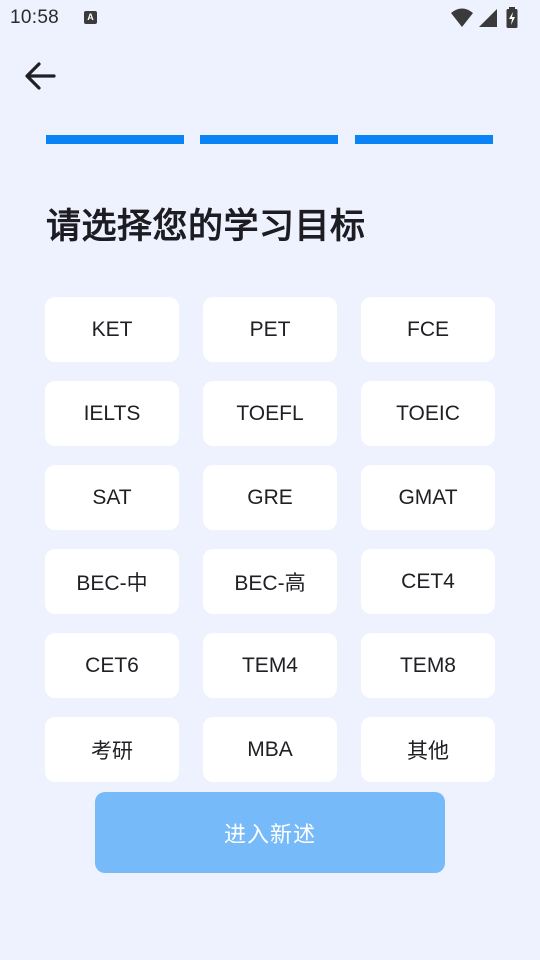  I want to click on option-mba: MBA, so click(270, 749).